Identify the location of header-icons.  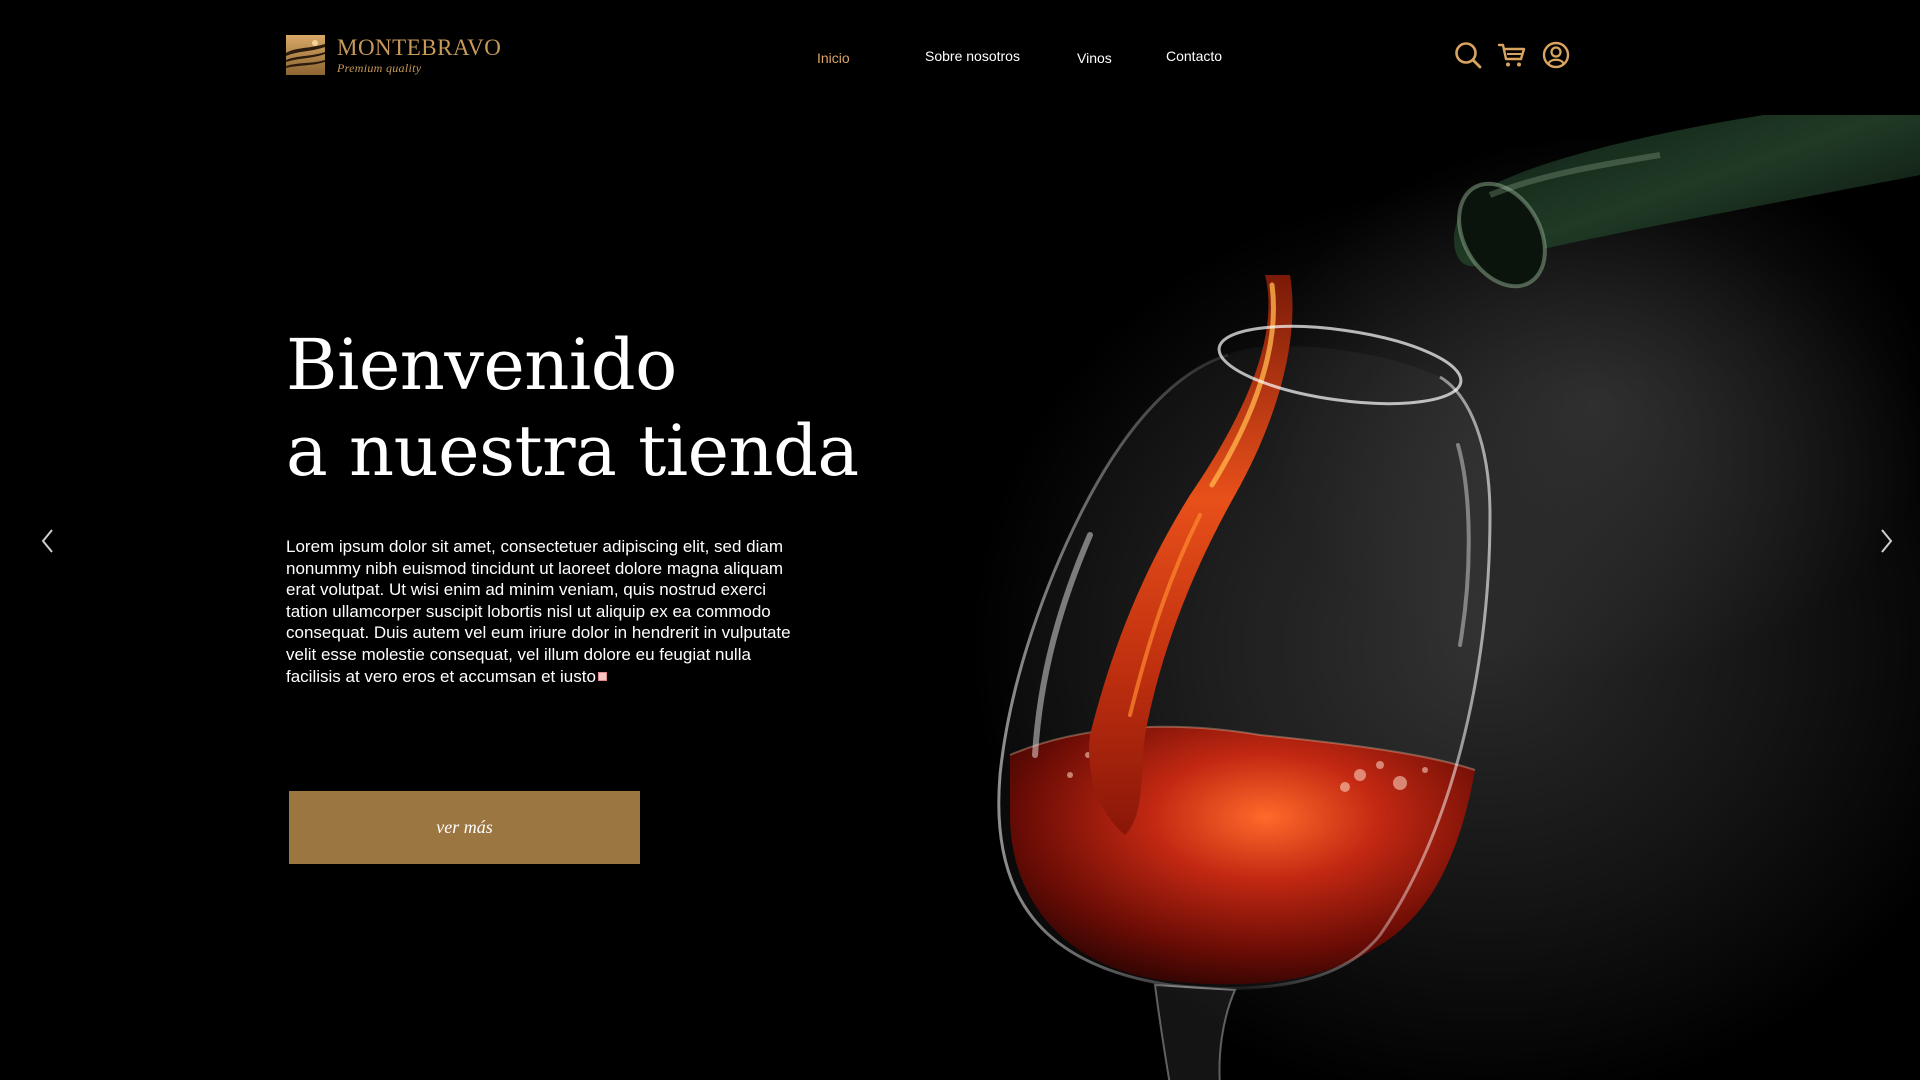
(1512, 55).